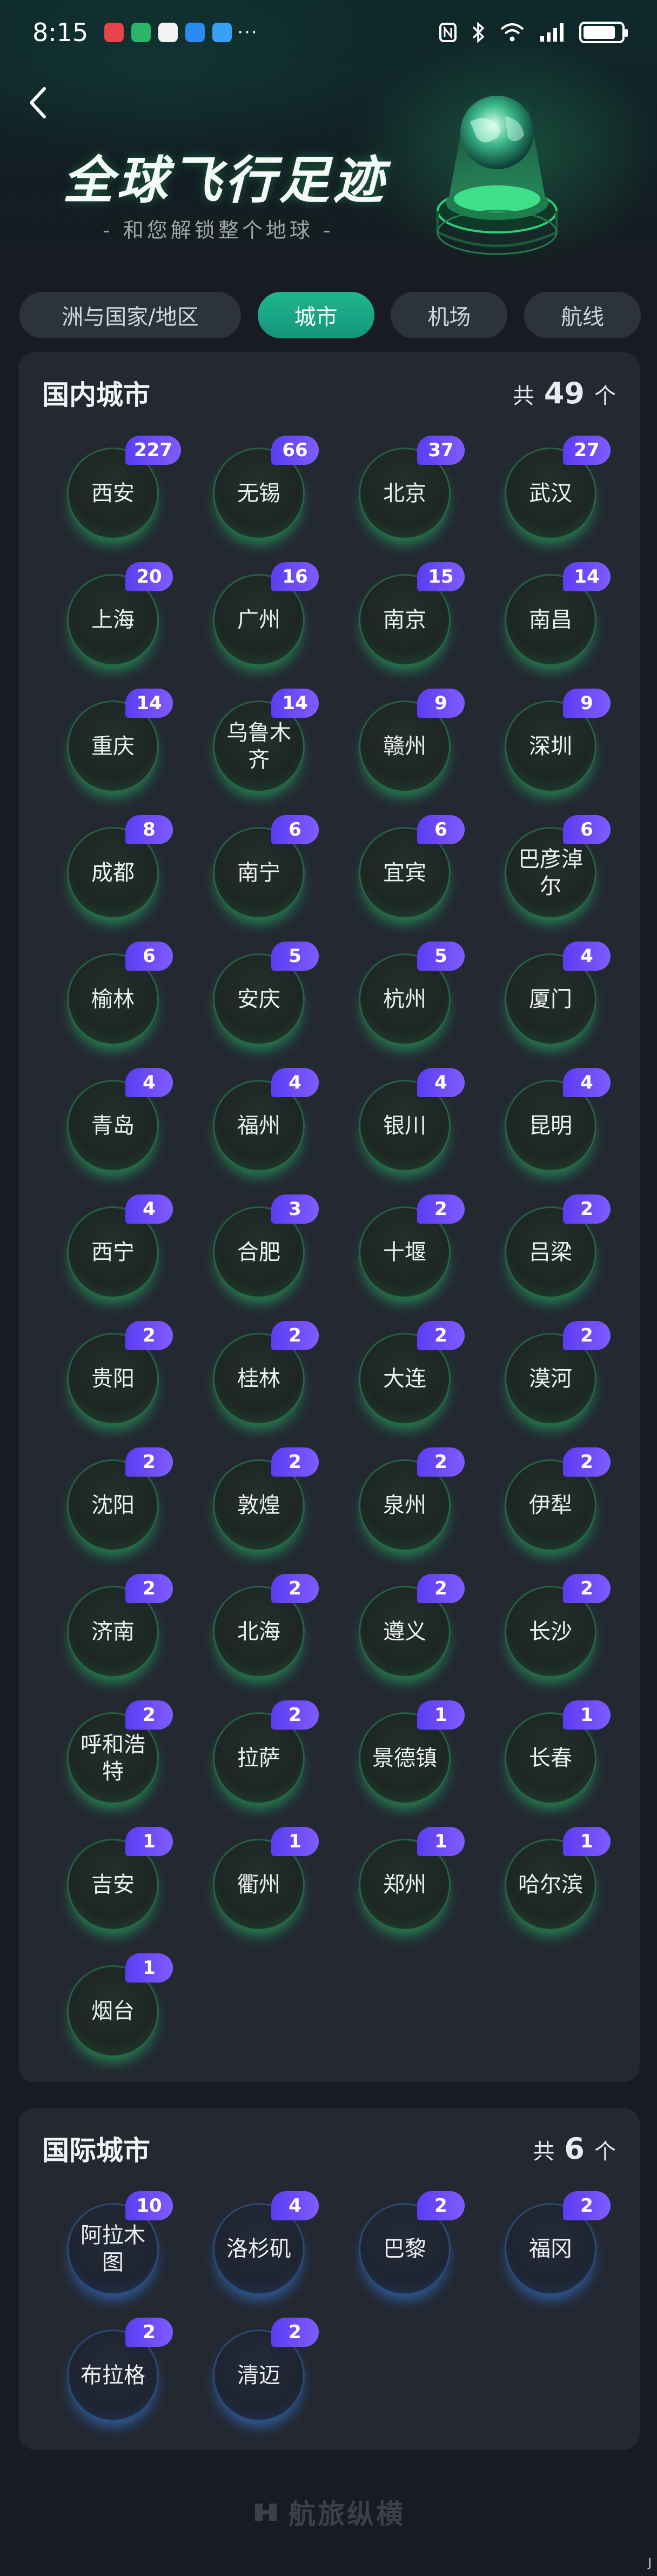 The height and width of the screenshot is (2576, 657). What do you see at coordinates (558, 2243) in the screenshot?
I see `international-city-item: 福冈 2` at bounding box center [558, 2243].